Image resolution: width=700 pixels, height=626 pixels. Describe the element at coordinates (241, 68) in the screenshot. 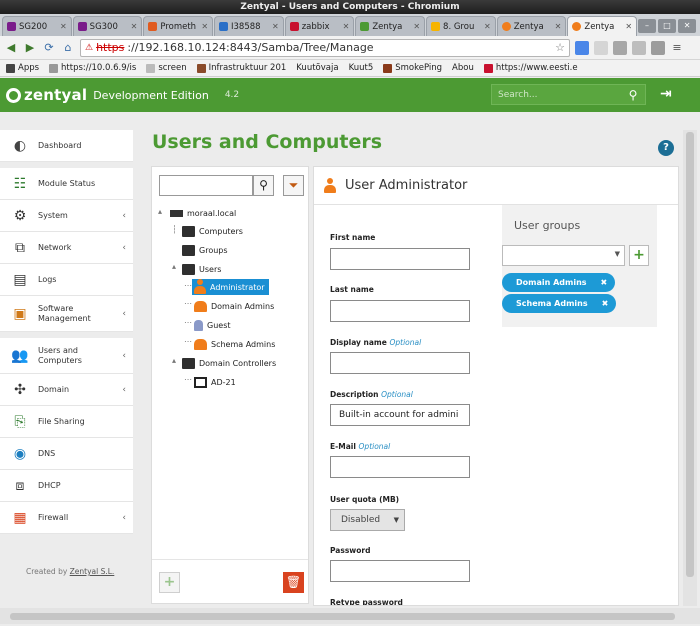

I see `bookmark-link: Infrastruktuur 201` at that location.